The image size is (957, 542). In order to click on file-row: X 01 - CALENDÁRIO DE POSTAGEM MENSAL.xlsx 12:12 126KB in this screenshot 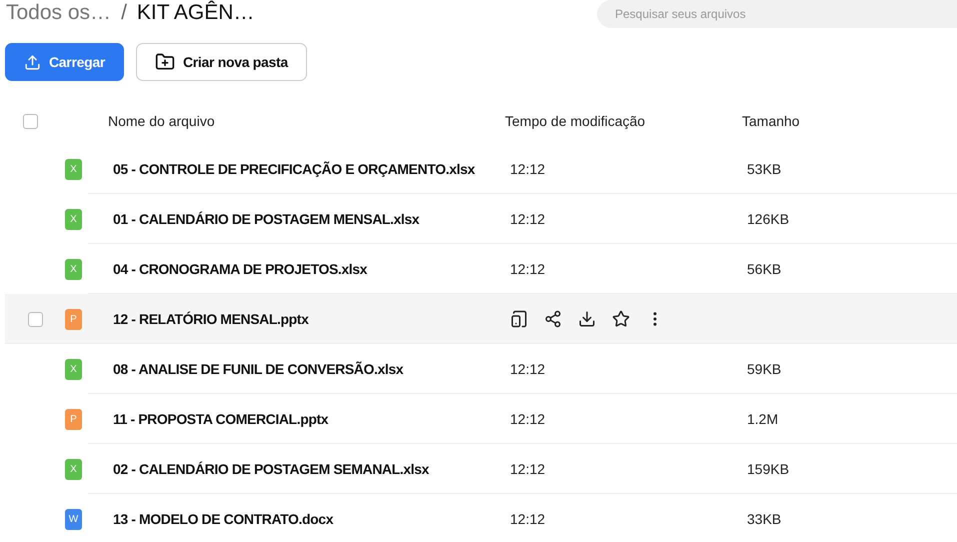, I will do `click(481, 219)`.